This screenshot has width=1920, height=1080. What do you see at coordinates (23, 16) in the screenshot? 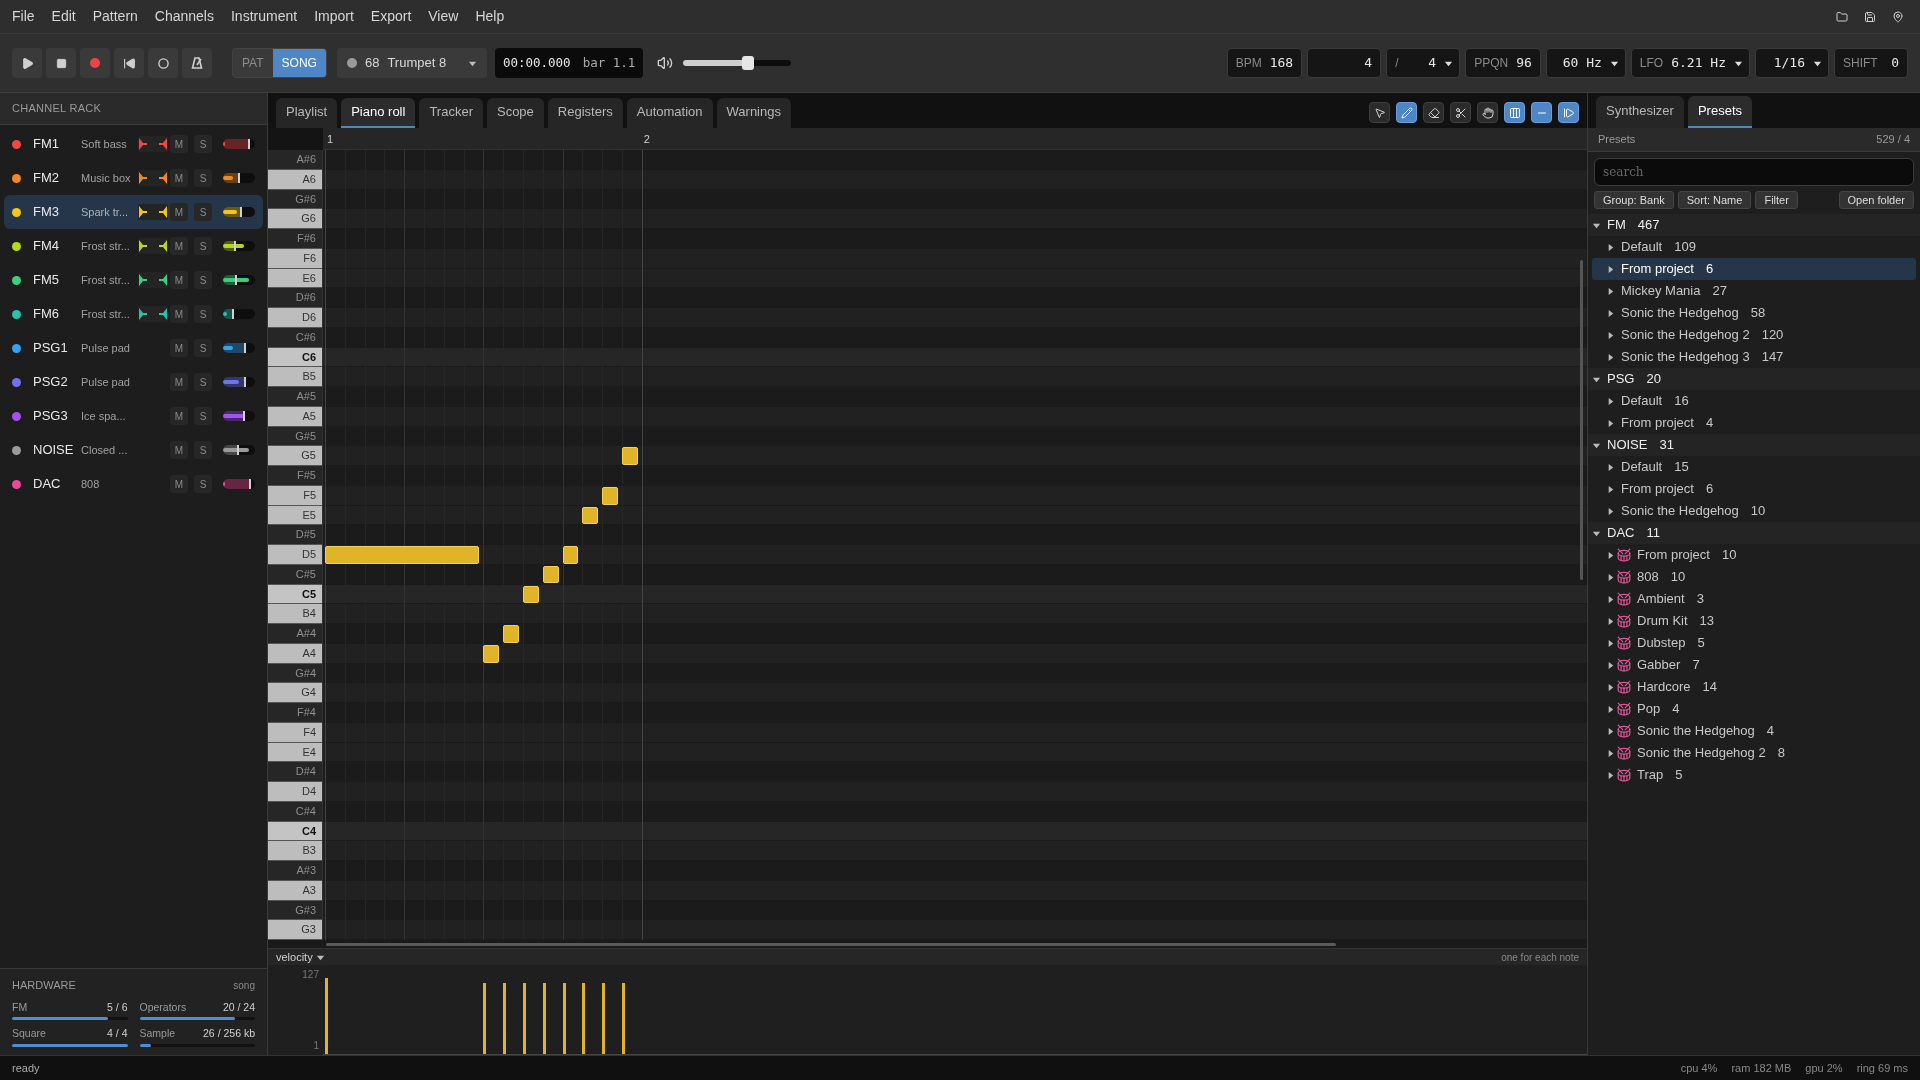
I see `menu-item: File` at bounding box center [23, 16].